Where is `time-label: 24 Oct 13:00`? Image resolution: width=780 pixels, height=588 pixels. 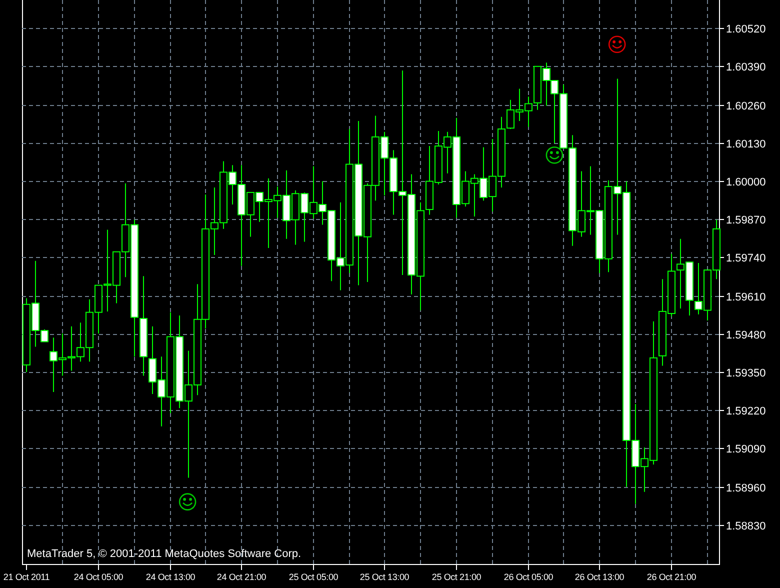
time-label: 24 Oct 13:00 is located at coordinates (171, 577).